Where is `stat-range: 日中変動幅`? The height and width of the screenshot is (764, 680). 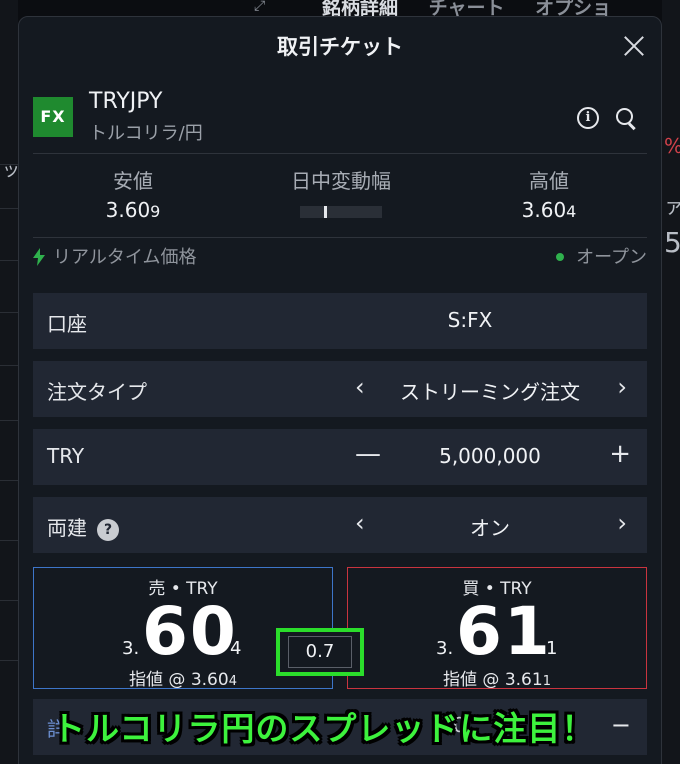 stat-range: 日中変動幅 is located at coordinates (341, 191).